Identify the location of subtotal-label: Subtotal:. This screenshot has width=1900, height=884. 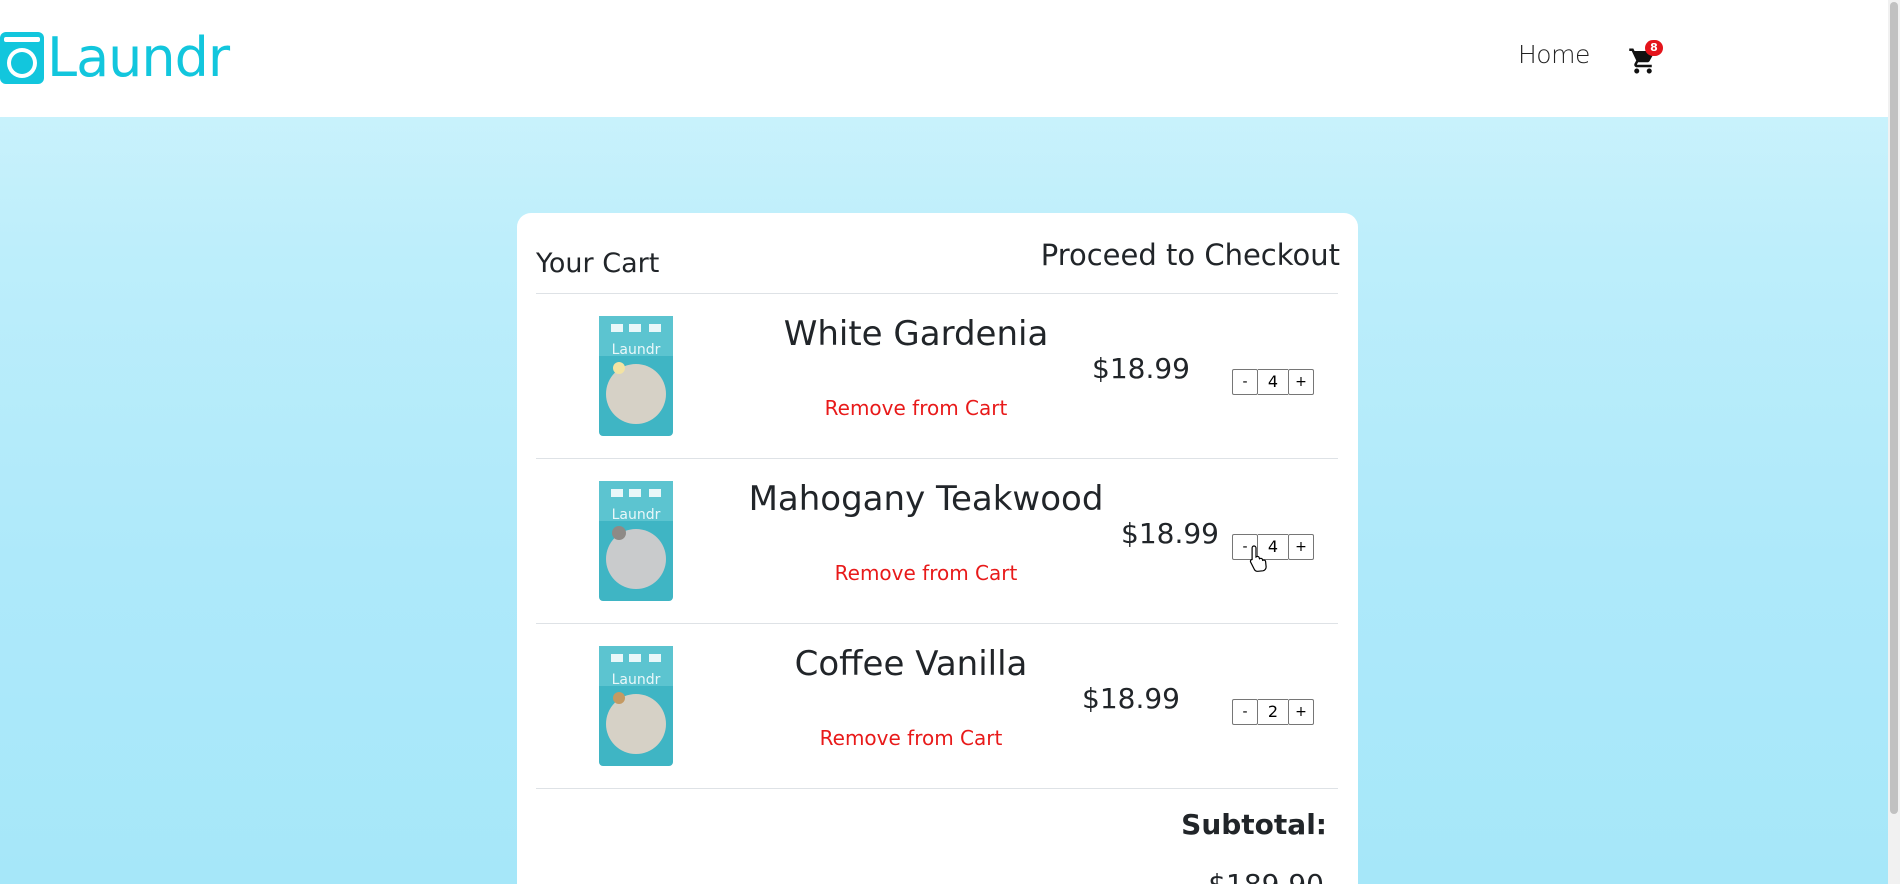
(1254, 824).